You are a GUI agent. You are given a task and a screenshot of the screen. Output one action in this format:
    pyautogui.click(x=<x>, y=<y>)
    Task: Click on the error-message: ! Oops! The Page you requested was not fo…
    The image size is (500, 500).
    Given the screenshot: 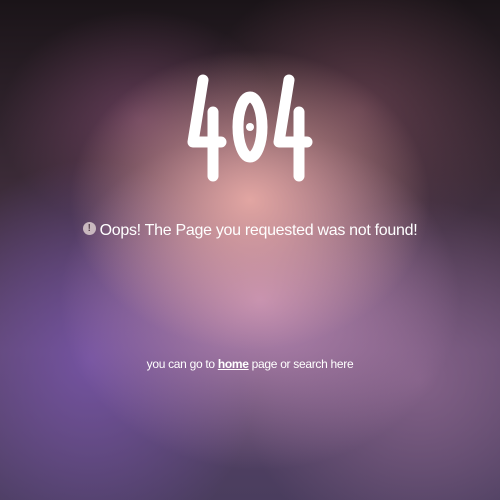 What is the action you would take?
    pyautogui.click(x=250, y=231)
    